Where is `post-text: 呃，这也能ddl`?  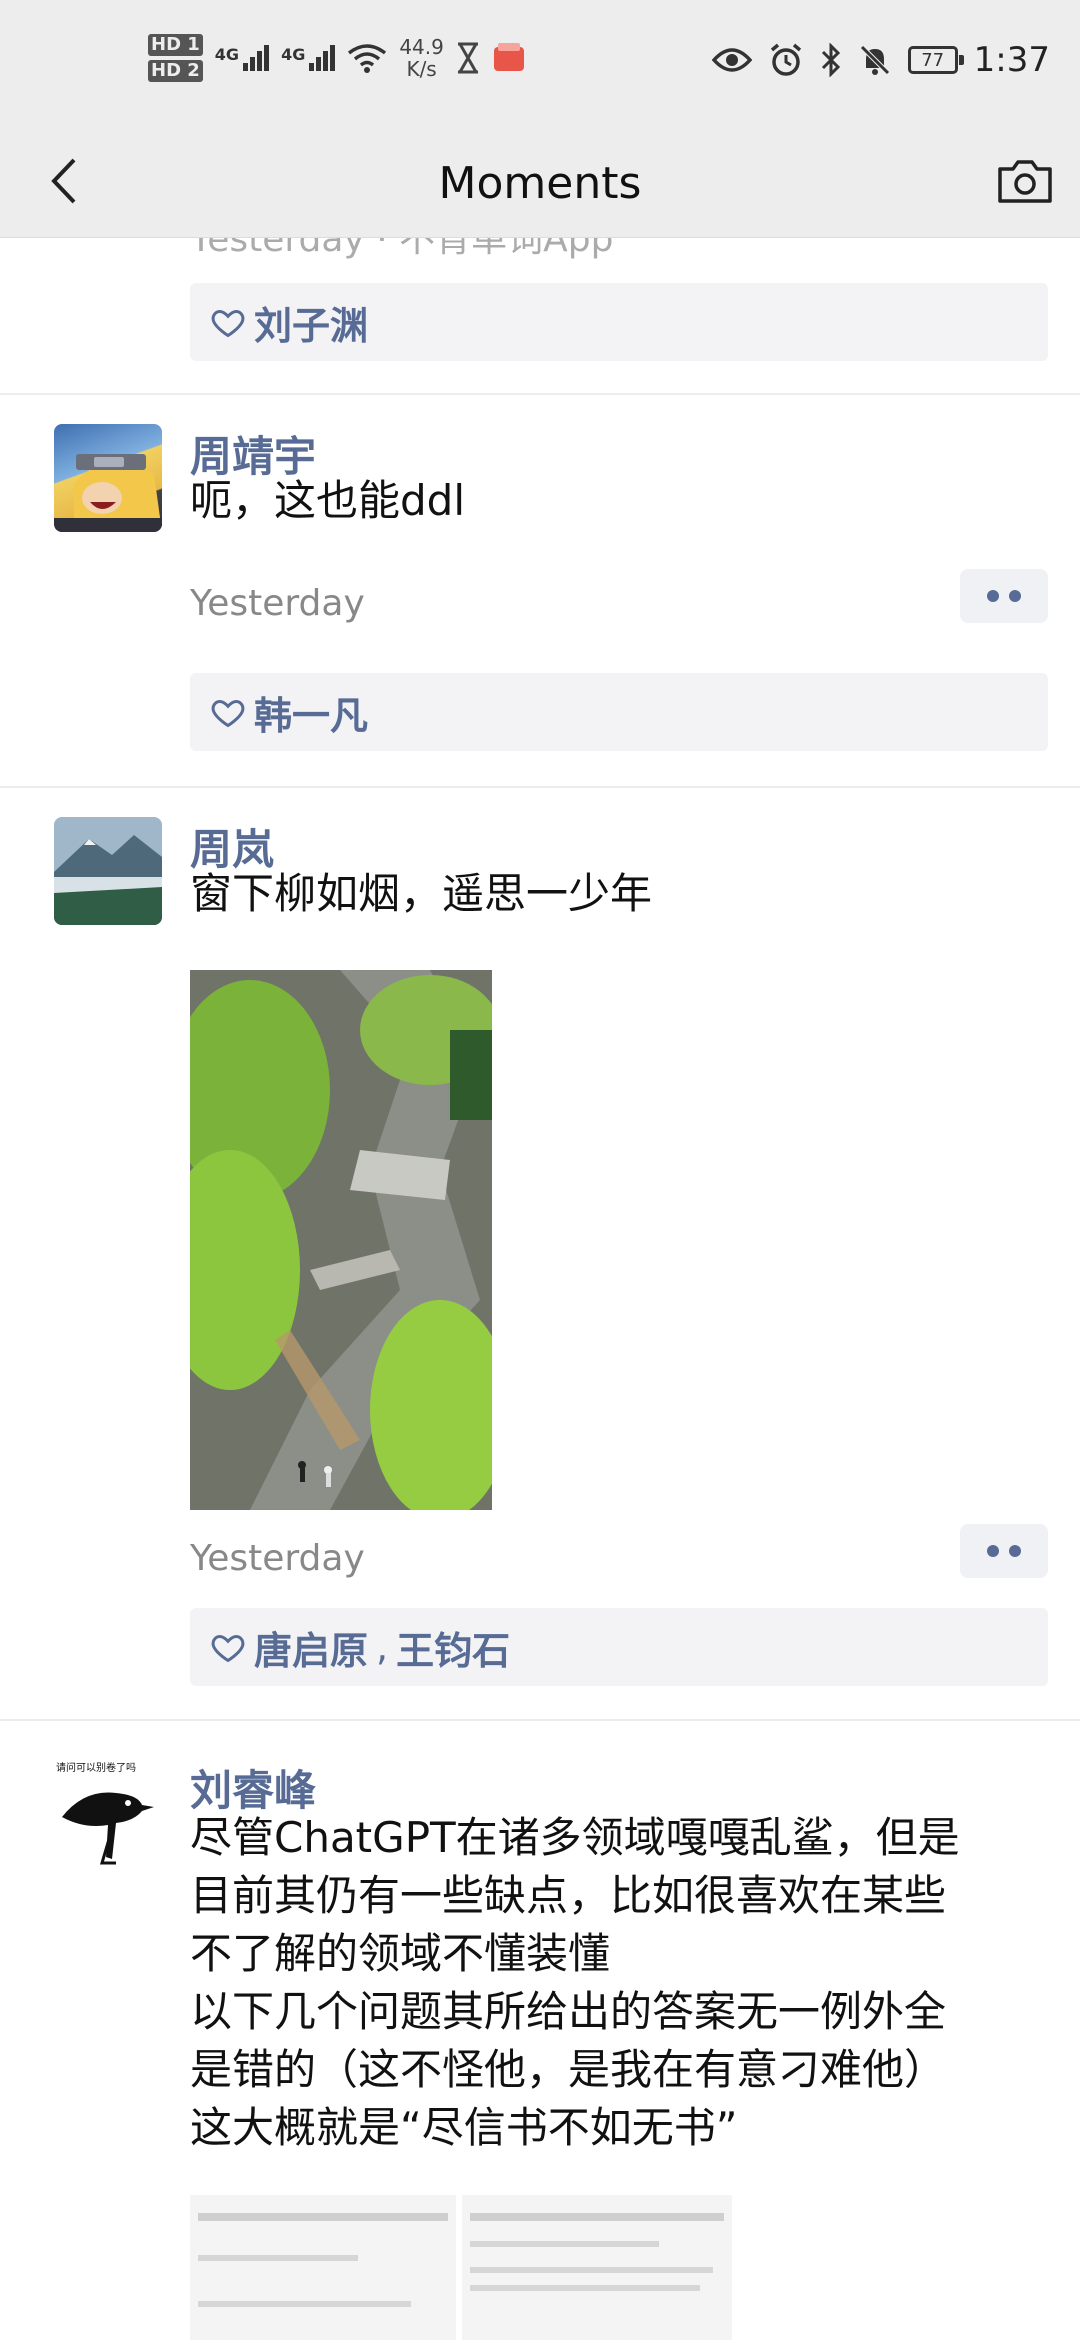 post-text: 呃，这也能ddl is located at coordinates (327, 500).